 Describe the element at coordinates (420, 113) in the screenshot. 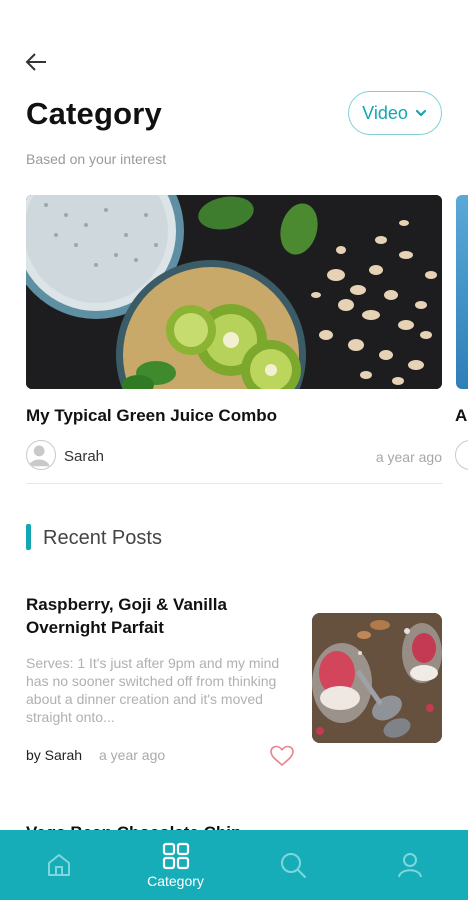

I see `chevron-down-icon` at that location.